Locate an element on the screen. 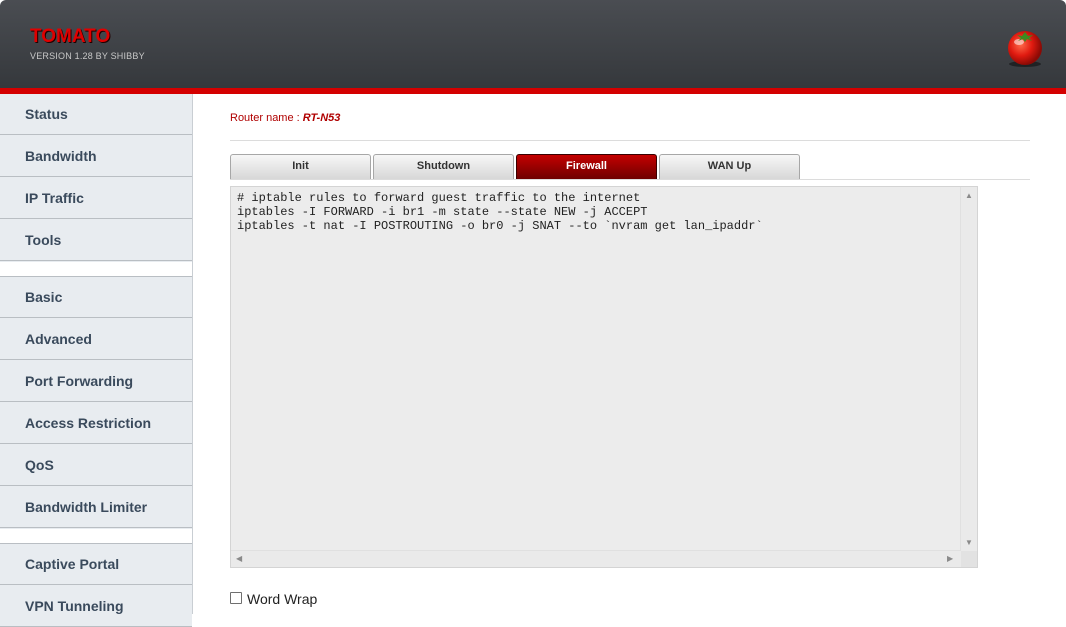  tab-baseline is located at coordinates (630, 179).